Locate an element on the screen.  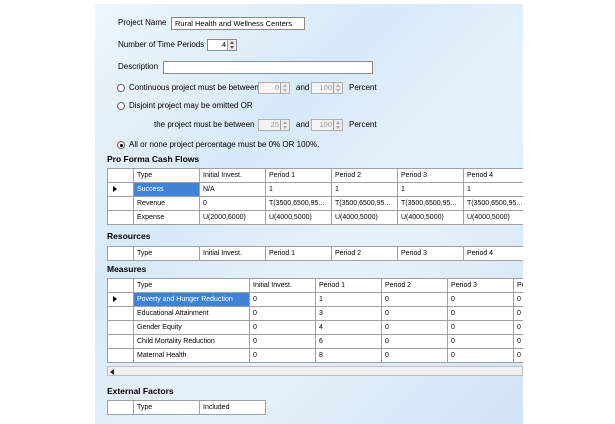
cell: Expense is located at coordinates (166, 217).